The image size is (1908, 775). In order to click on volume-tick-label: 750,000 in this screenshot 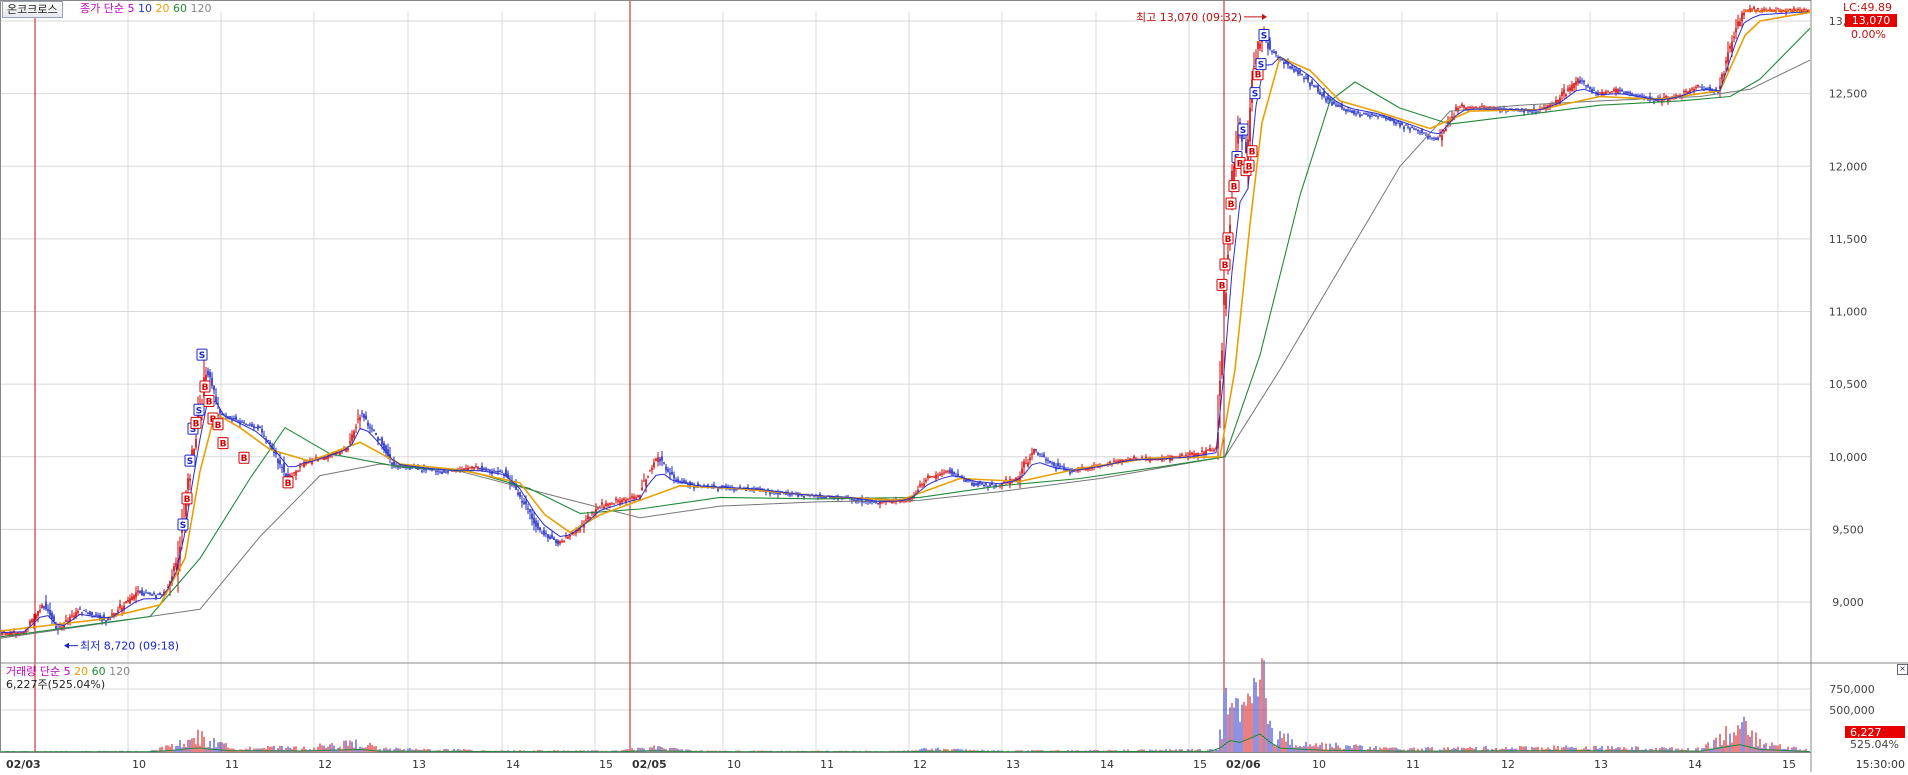, I will do `click(1852, 689)`.